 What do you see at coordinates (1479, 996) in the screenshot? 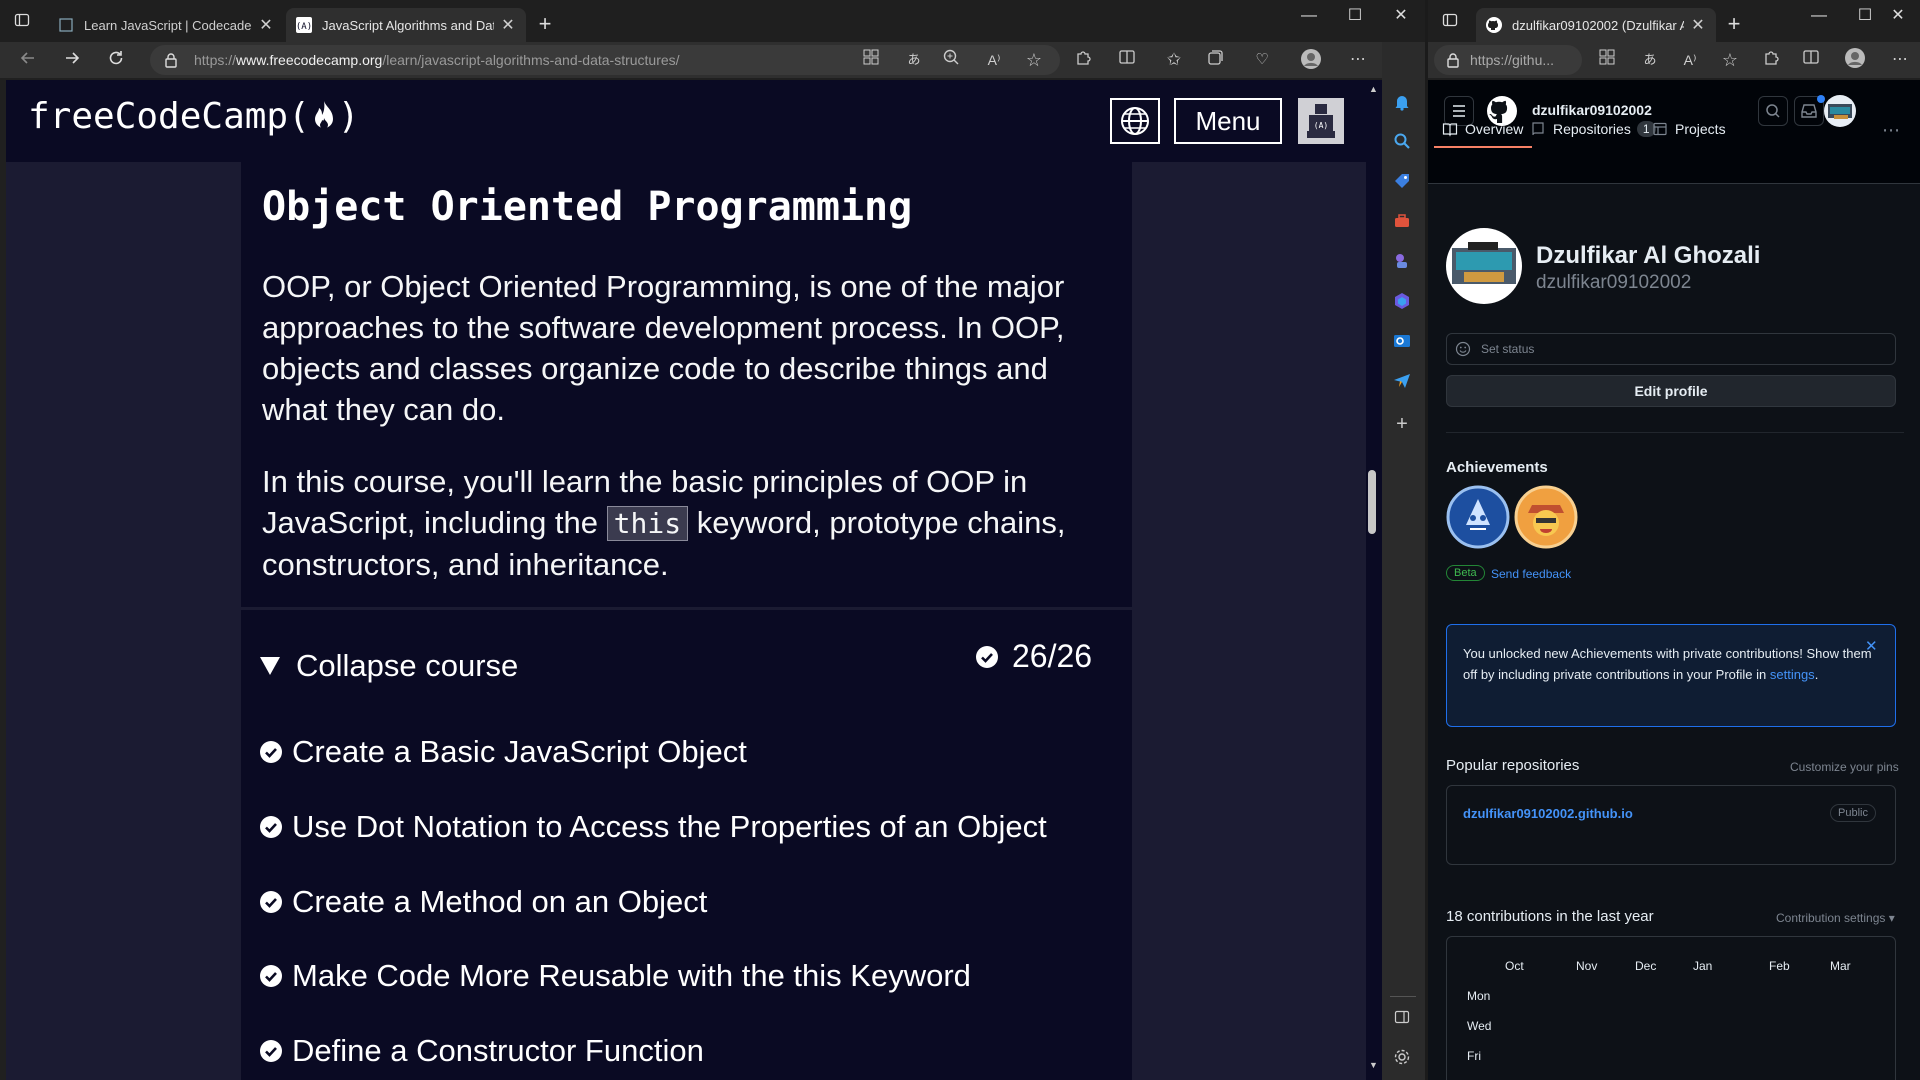
I see `day-label: Mon` at bounding box center [1479, 996].